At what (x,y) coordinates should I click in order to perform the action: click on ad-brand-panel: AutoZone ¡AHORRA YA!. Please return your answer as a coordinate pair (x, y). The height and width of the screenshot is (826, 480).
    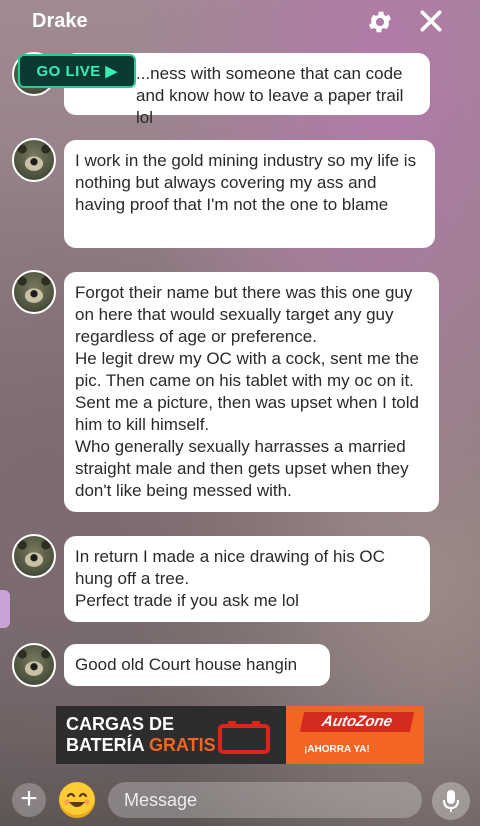
    Looking at the image, I should click on (355, 735).